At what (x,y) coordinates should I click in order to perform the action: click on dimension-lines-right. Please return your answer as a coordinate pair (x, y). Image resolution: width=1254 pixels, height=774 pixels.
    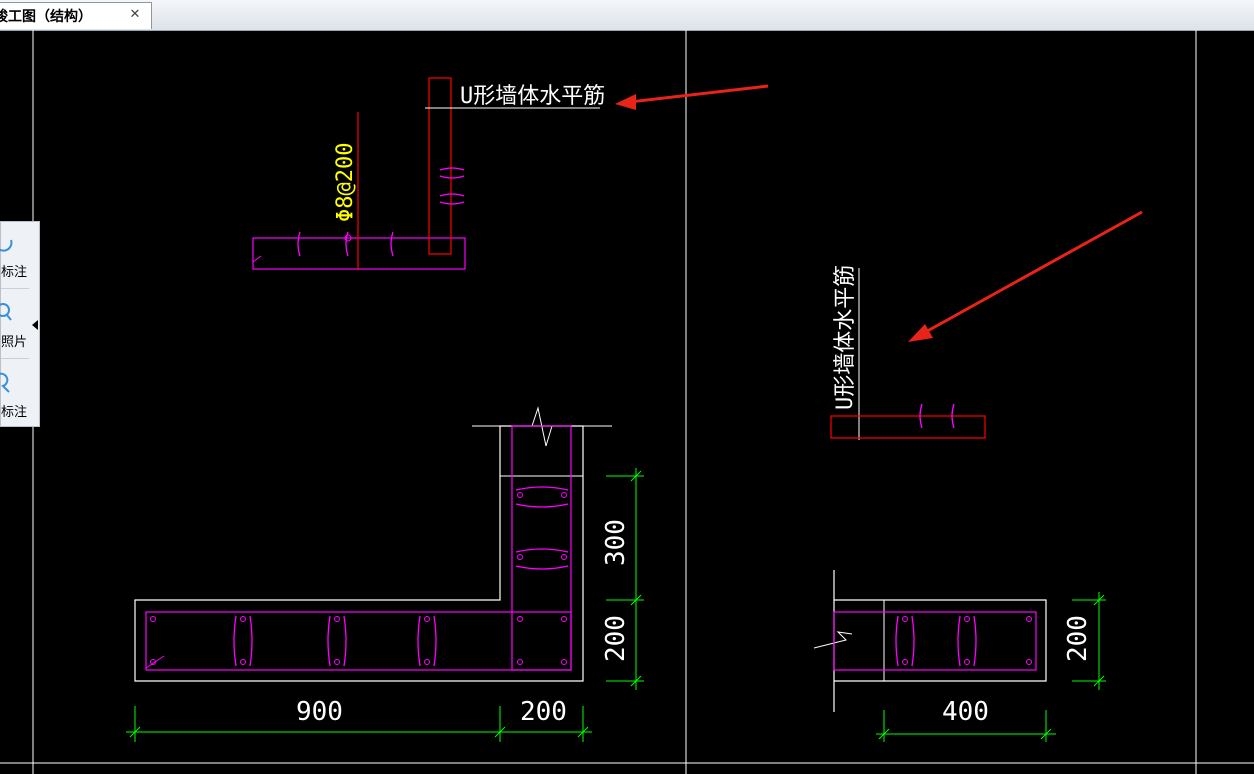
    Looking at the image, I should click on (991, 667).